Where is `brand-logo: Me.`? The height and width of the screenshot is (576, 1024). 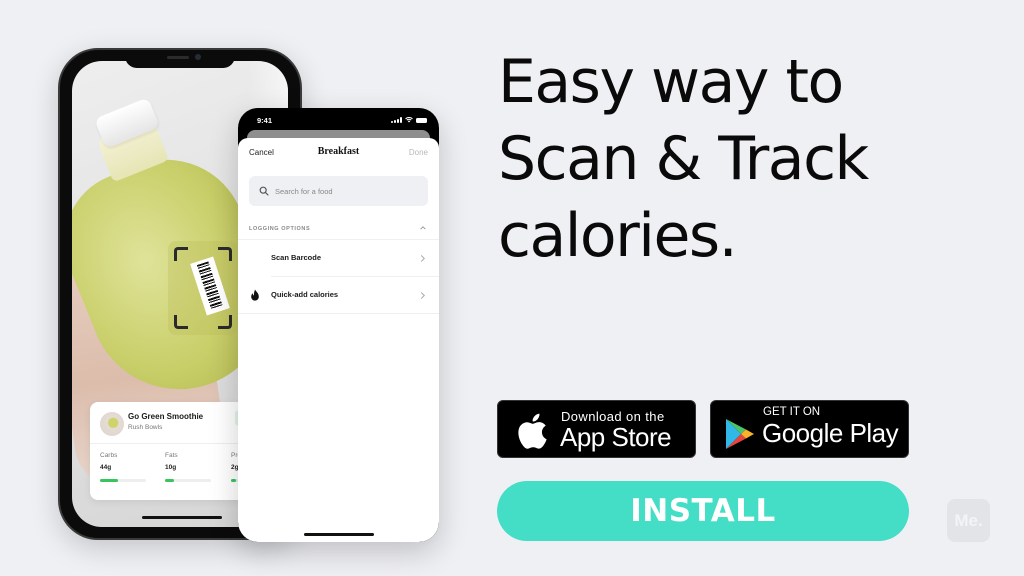 brand-logo: Me. is located at coordinates (968, 520).